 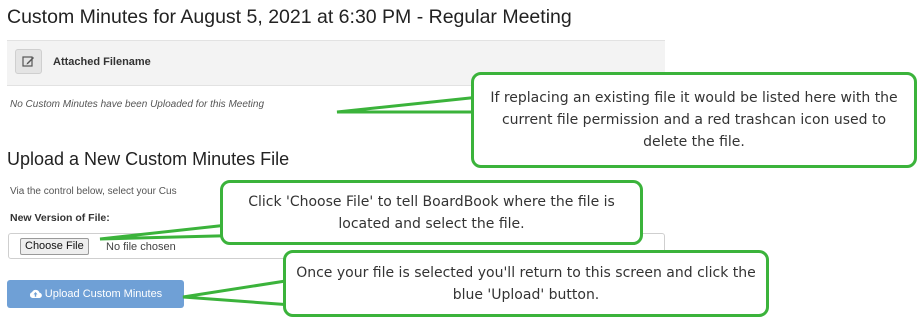 What do you see at coordinates (35, 294) in the screenshot?
I see `cloud-upload-icon` at bounding box center [35, 294].